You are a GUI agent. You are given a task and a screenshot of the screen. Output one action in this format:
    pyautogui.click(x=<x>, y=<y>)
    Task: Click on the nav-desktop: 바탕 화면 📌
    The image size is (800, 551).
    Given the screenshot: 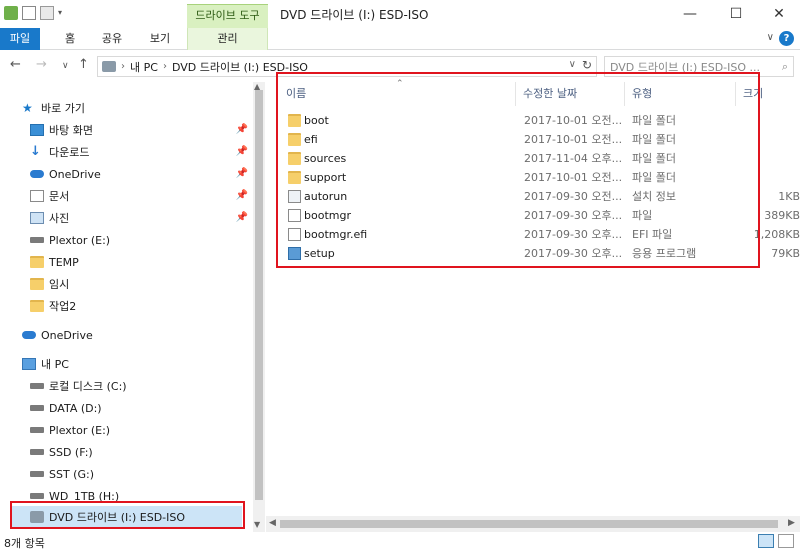 What is the action you would take?
    pyautogui.click(x=141, y=130)
    